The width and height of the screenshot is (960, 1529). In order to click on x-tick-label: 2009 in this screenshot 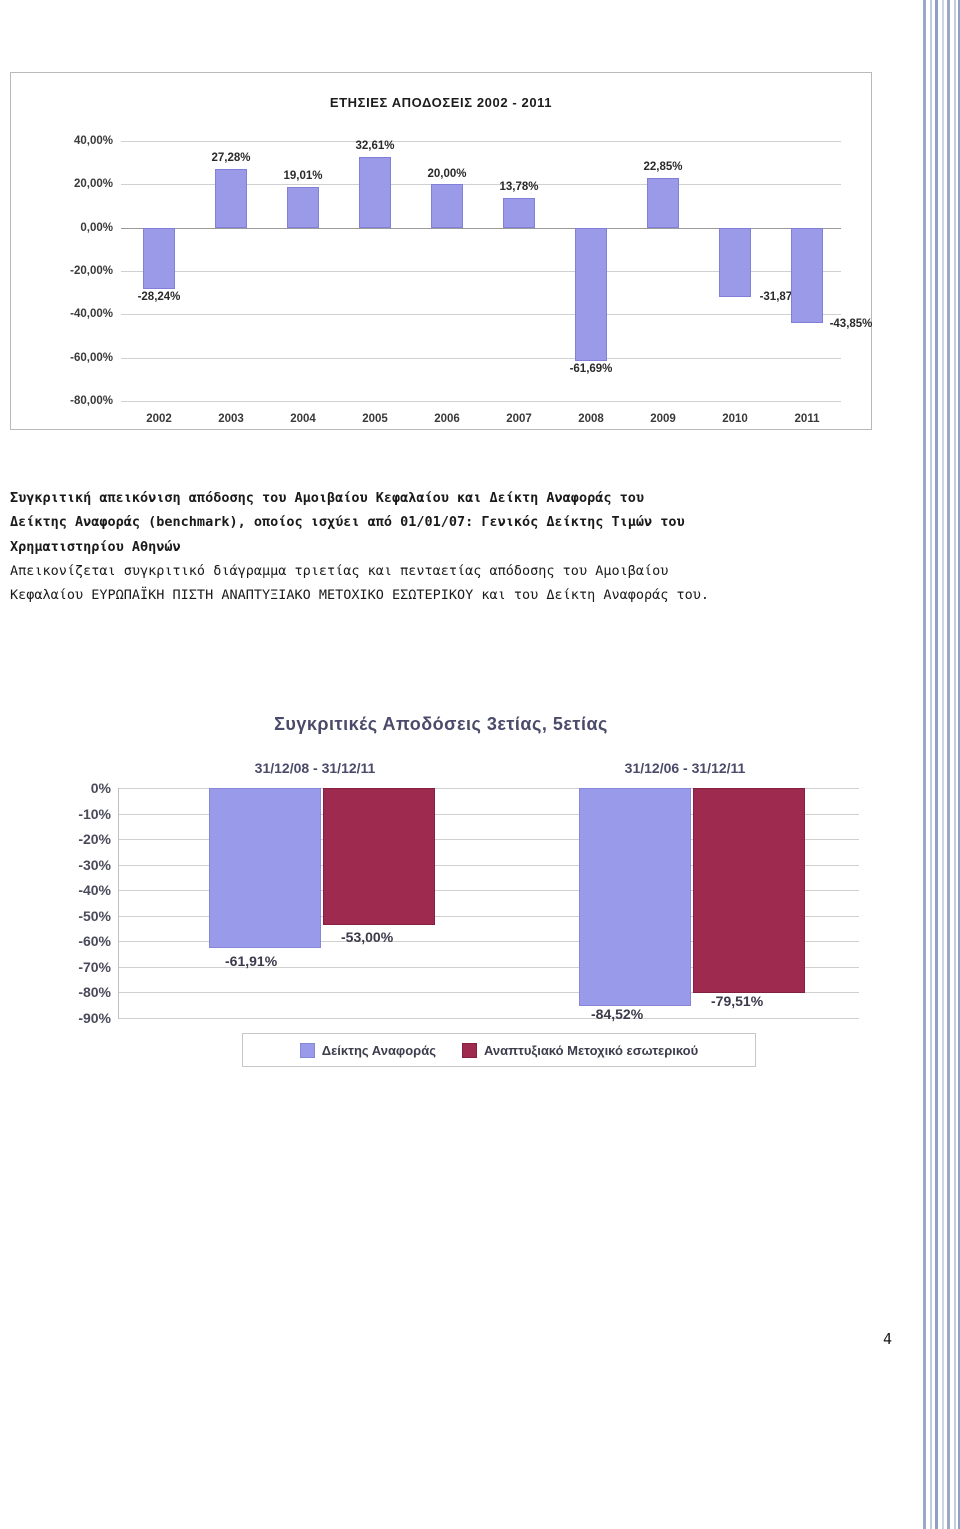, I will do `click(663, 419)`.